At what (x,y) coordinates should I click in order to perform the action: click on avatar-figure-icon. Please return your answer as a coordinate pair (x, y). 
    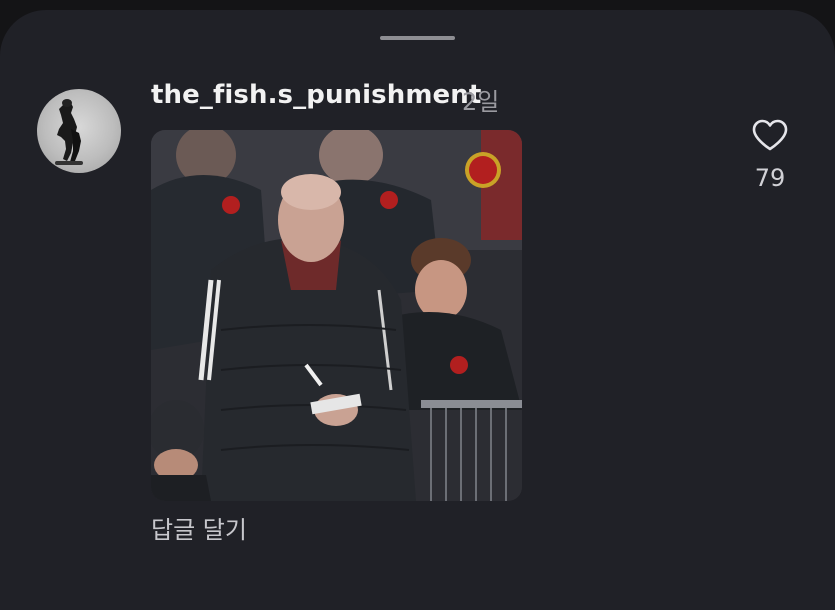
    Looking at the image, I should click on (69, 132).